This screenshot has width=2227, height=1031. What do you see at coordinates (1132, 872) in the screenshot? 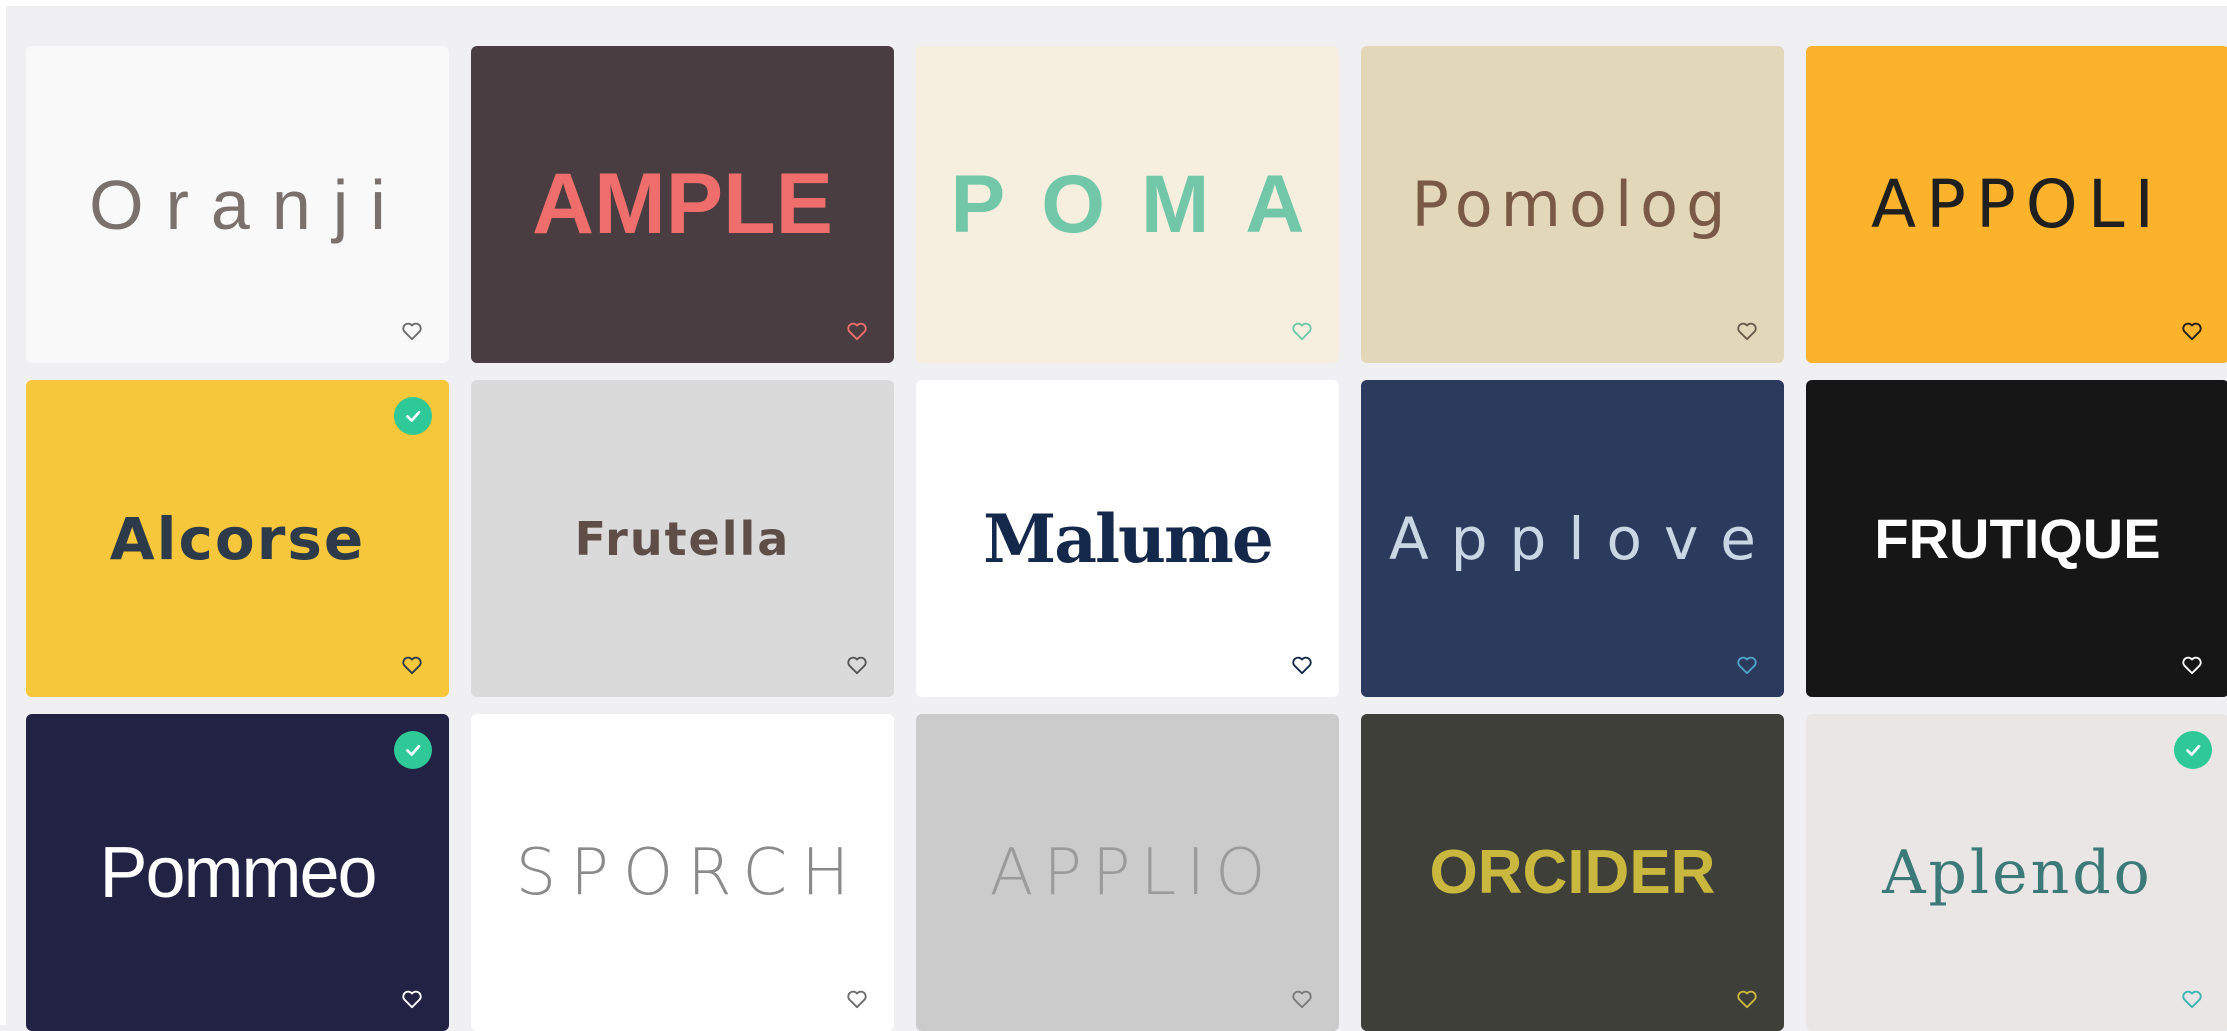
I see `logo-text: APPLIO` at bounding box center [1132, 872].